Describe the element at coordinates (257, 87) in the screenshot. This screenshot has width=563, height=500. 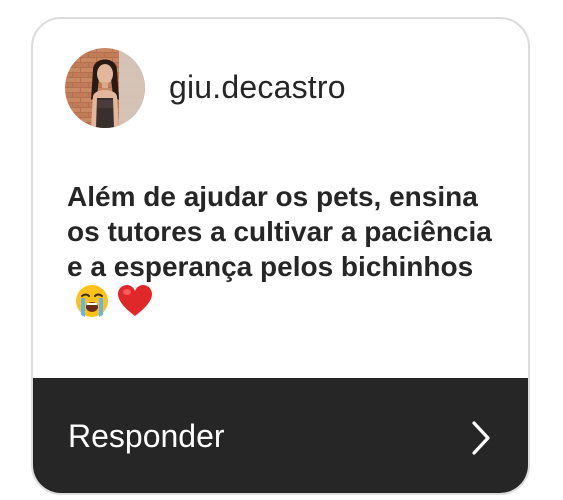
I see `username: giu.decastro` at that location.